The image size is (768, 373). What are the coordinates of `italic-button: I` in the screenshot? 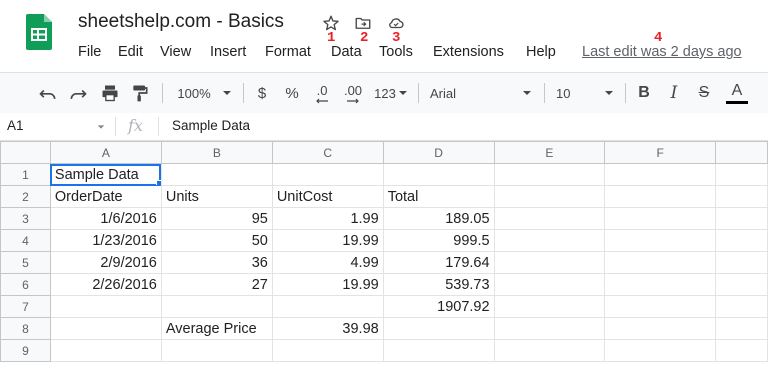 It's located at (674, 93).